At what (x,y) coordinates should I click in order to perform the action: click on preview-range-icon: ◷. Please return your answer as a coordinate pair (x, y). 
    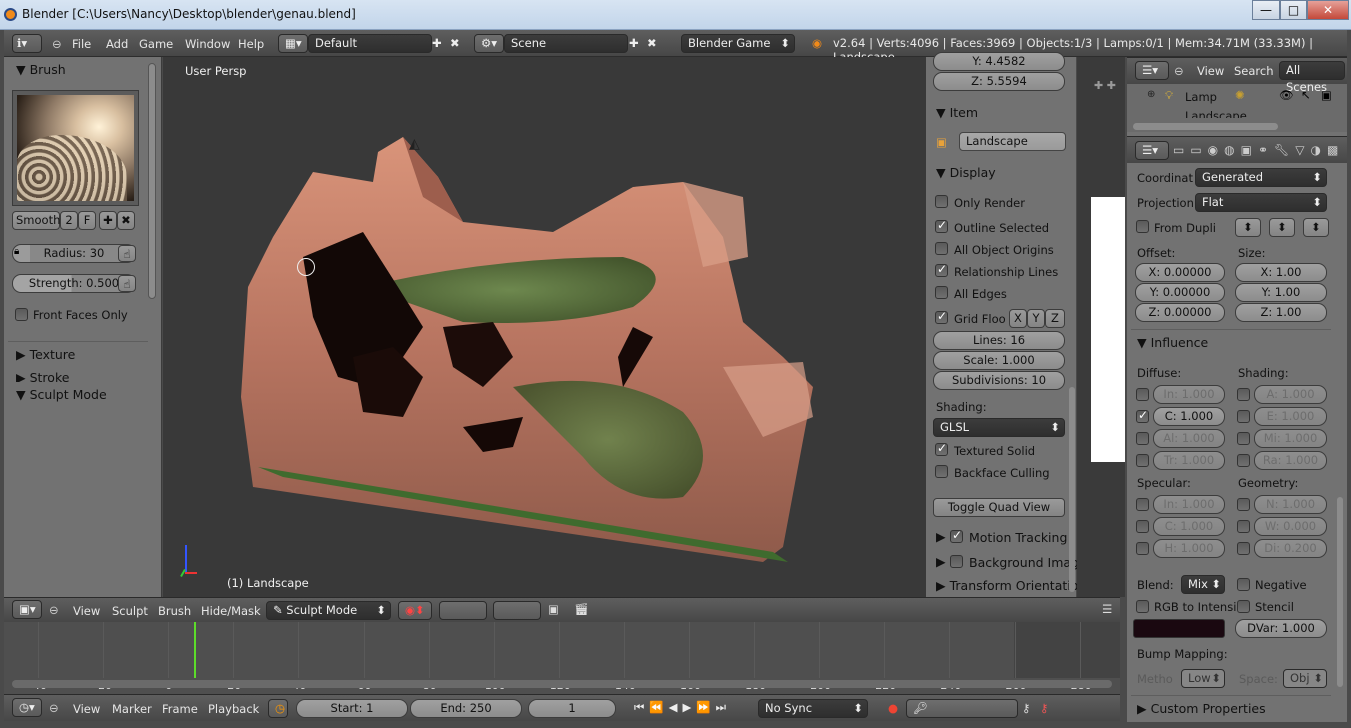
    Looking at the image, I should click on (278, 708).